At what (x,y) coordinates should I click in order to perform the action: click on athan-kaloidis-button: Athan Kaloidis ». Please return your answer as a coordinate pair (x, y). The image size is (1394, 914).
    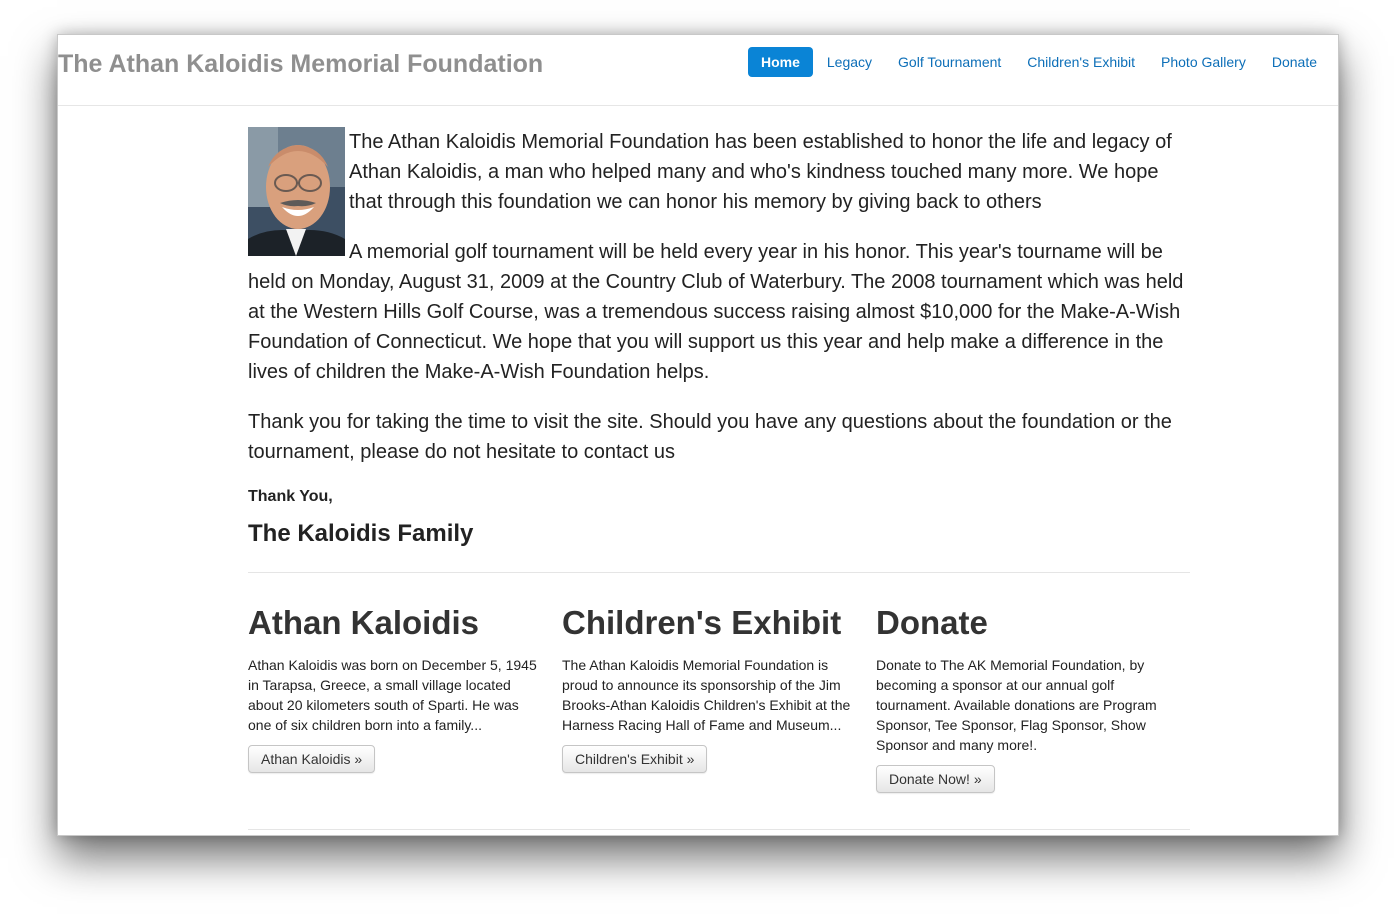
    Looking at the image, I should click on (312, 759).